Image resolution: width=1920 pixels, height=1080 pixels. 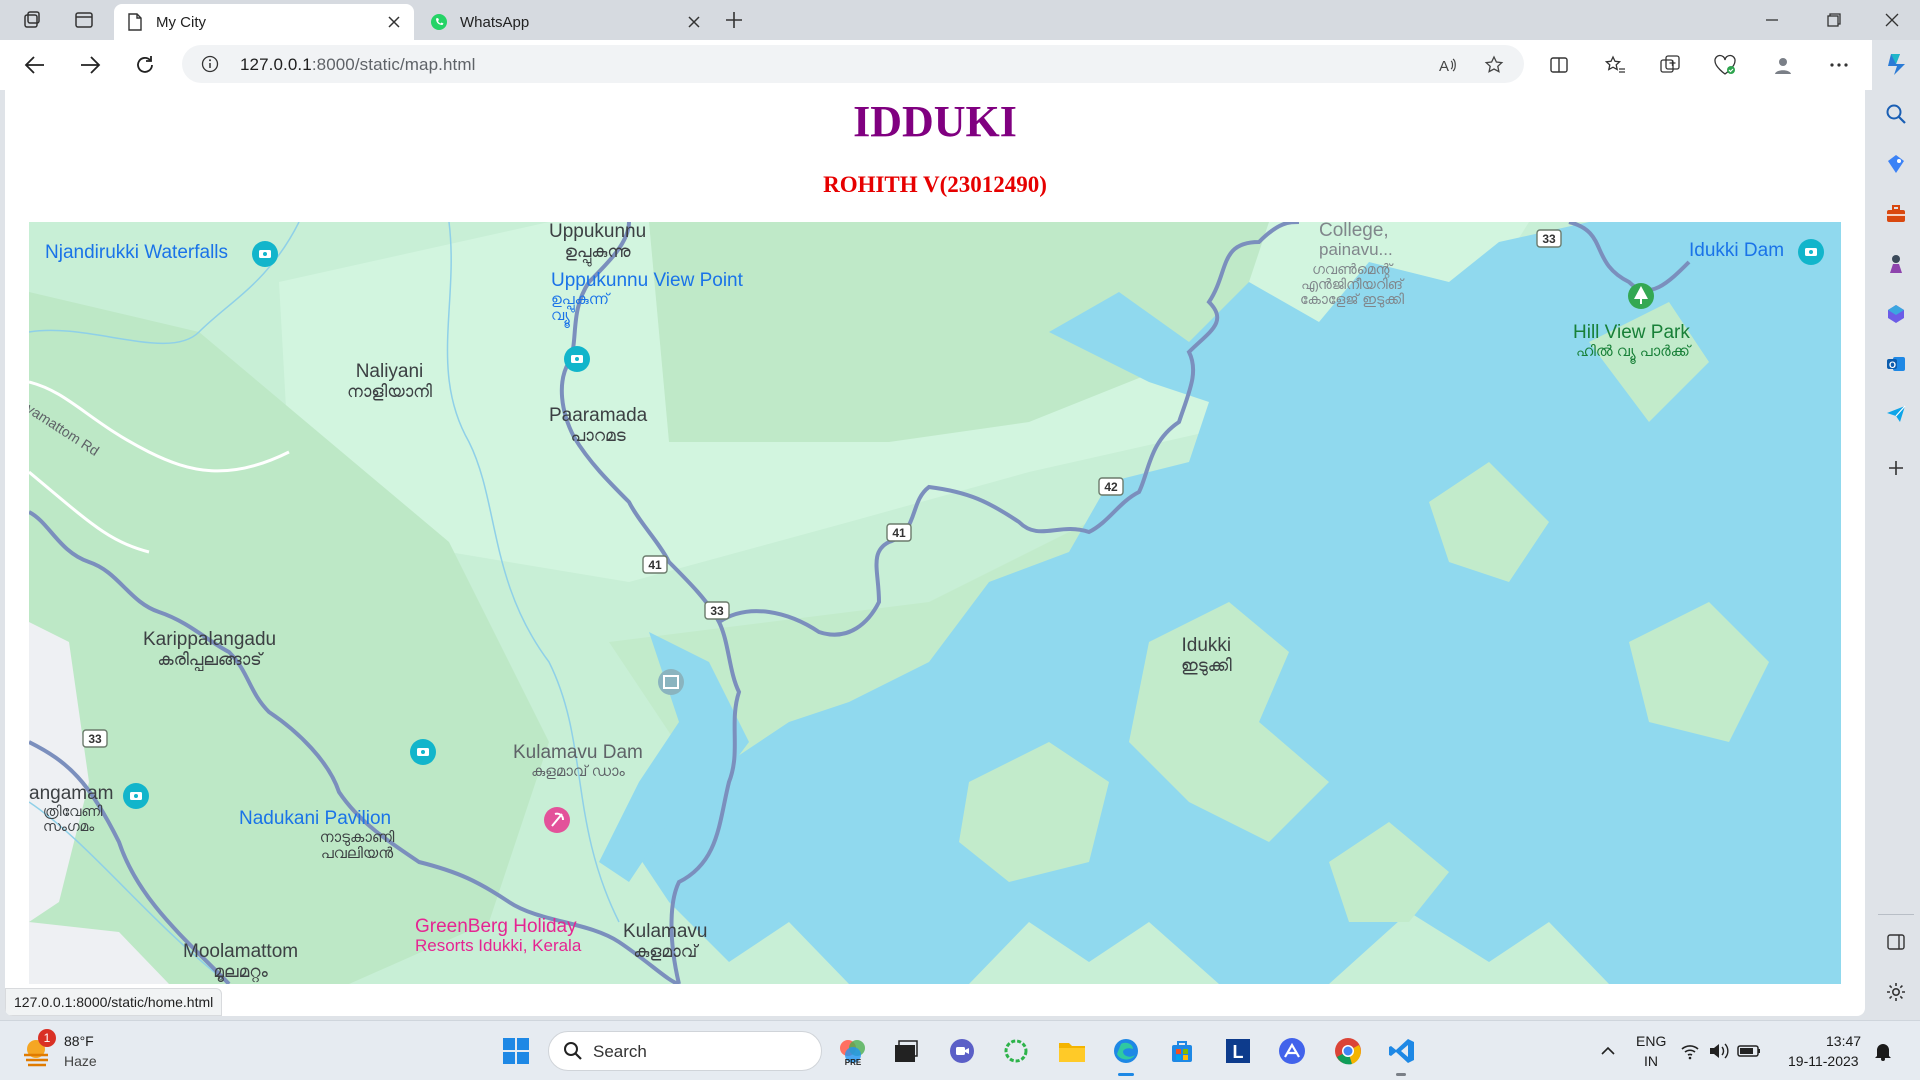 I want to click on taskbar-search: Search, so click(x=685, y=1051).